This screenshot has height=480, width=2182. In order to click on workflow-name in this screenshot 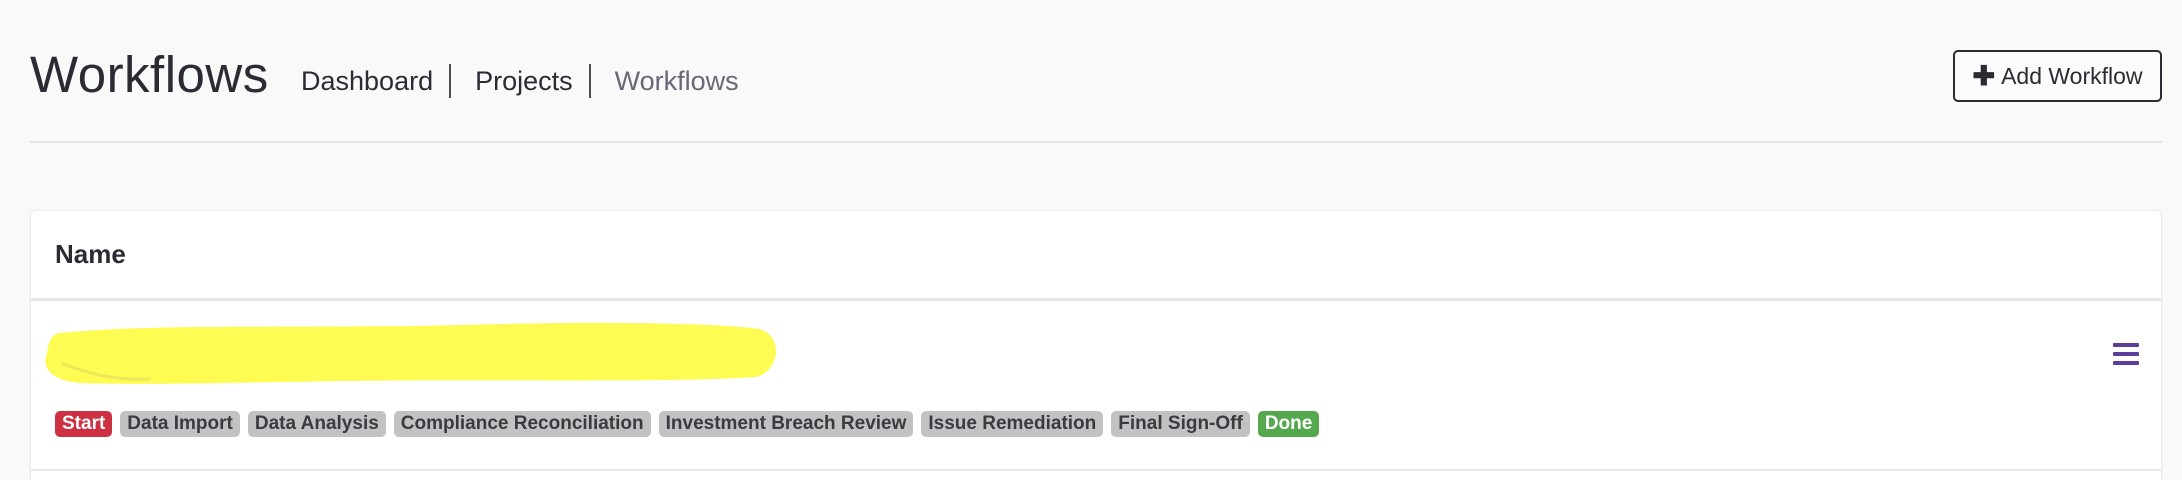, I will do `click(411, 353)`.